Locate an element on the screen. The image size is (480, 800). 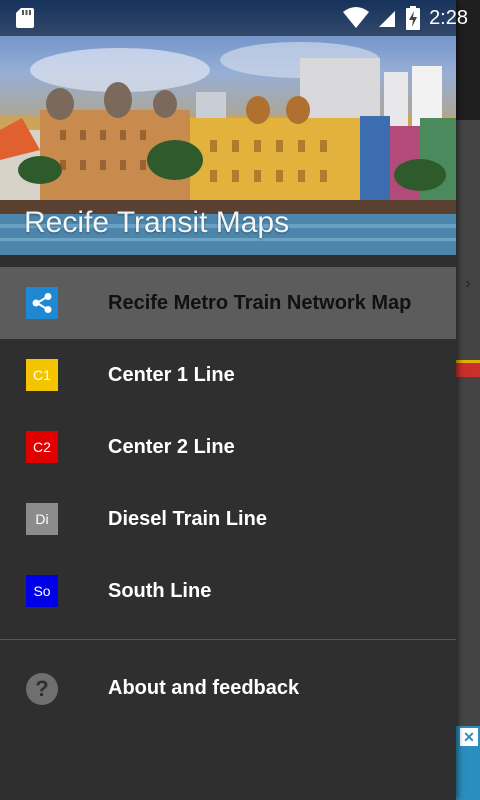
menu-item-south-line: So South Line is located at coordinates (228, 591).